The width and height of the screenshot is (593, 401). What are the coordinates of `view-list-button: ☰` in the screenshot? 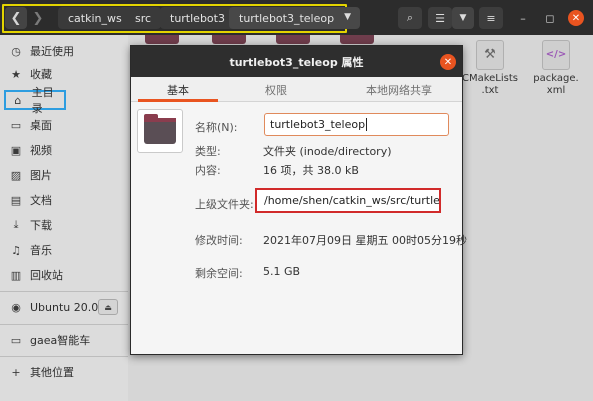 It's located at (440, 18).